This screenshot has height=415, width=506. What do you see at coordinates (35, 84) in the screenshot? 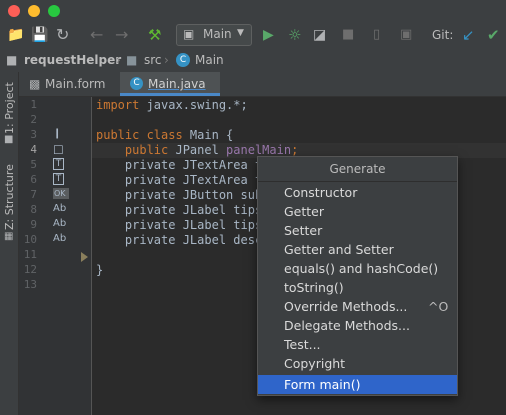
I see `form-file-icon: ▩` at bounding box center [35, 84].